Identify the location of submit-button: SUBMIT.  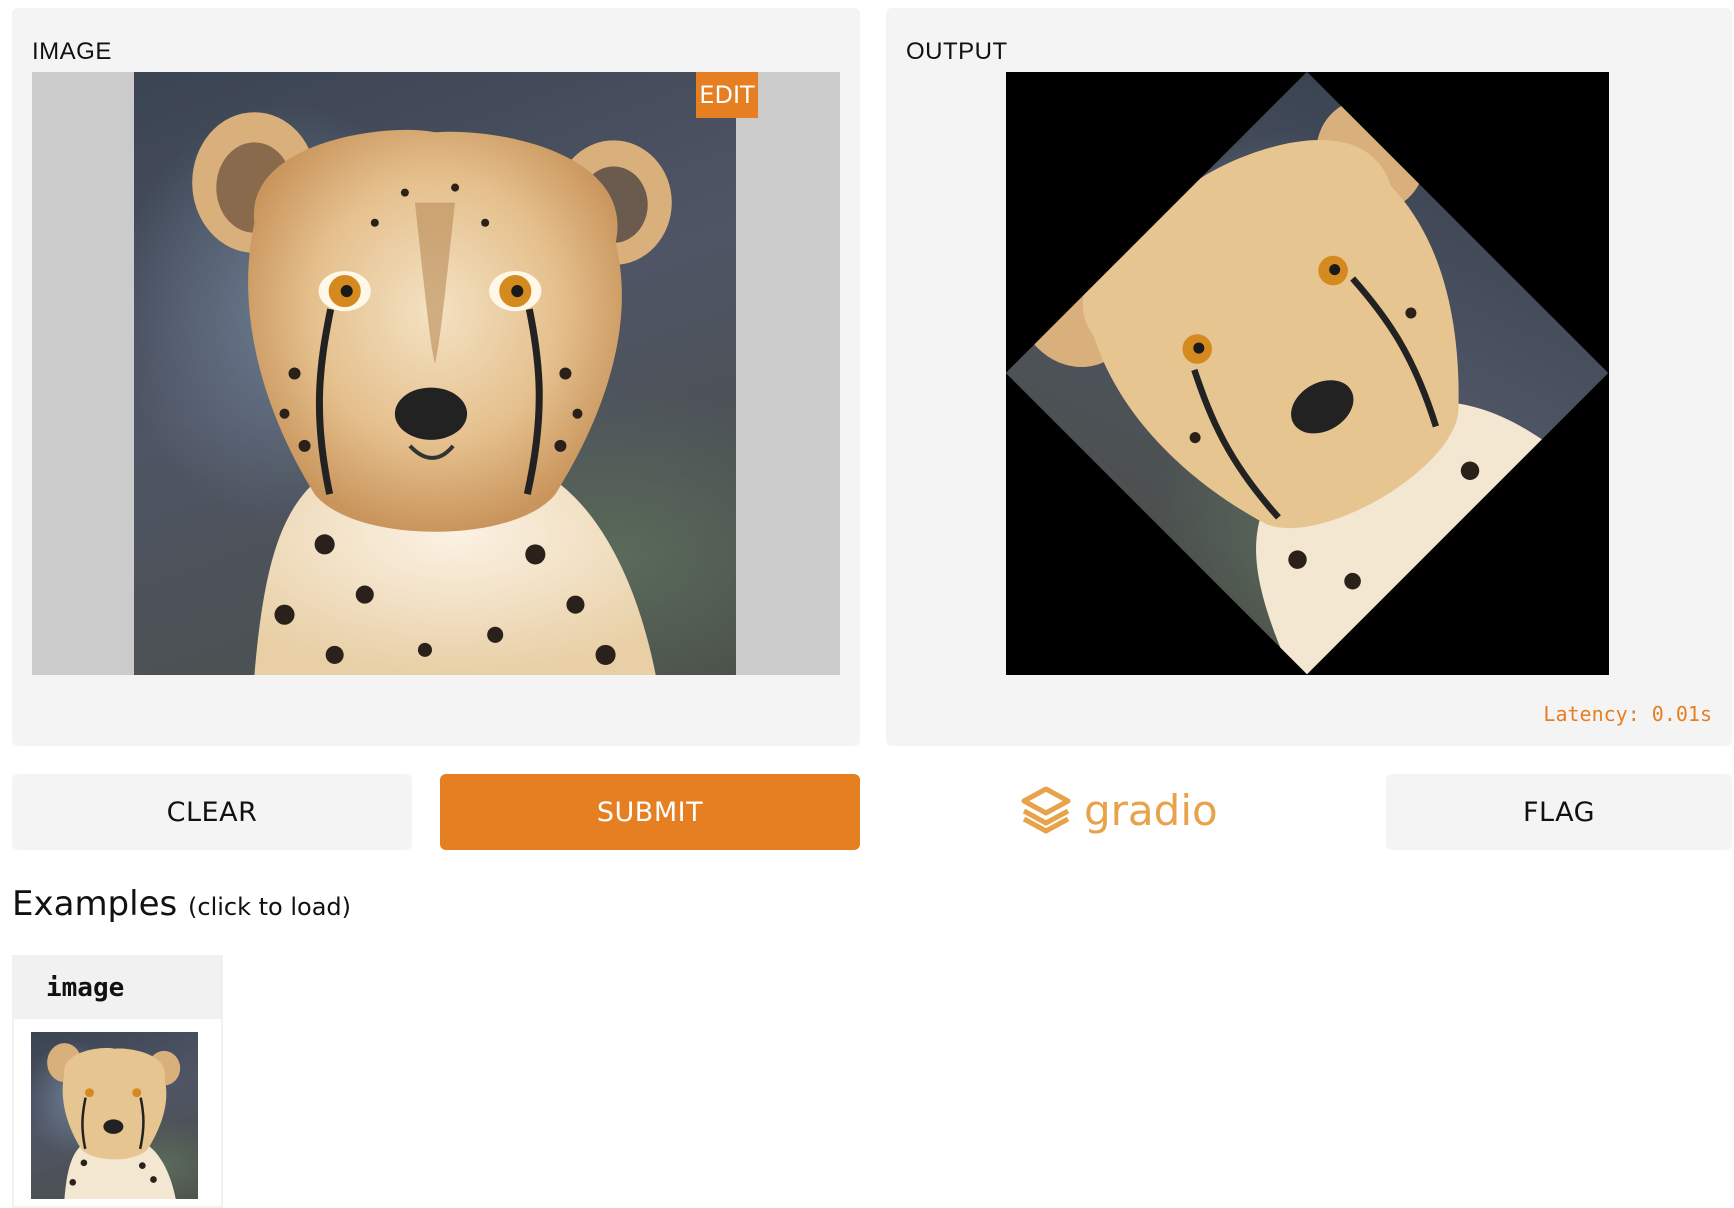
(650, 812).